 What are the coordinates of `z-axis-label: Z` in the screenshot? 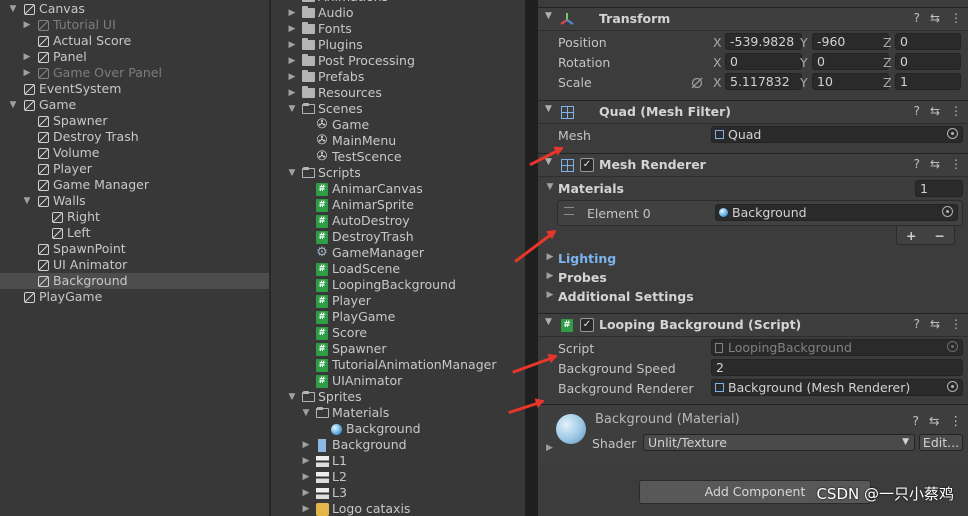 It's located at (887, 42).